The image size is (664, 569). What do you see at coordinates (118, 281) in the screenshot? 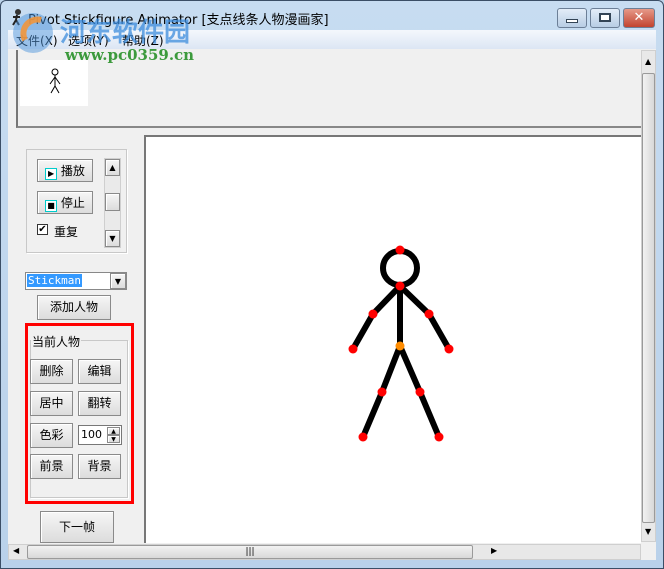
I see `chevron-down-icon: ▼` at bounding box center [118, 281].